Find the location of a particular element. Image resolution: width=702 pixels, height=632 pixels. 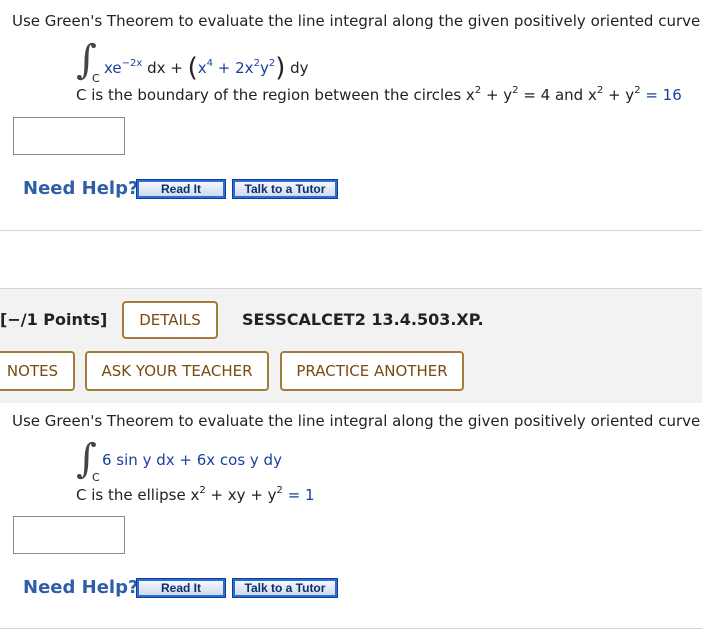

integral-subscript: C is located at coordinates (96, 78).